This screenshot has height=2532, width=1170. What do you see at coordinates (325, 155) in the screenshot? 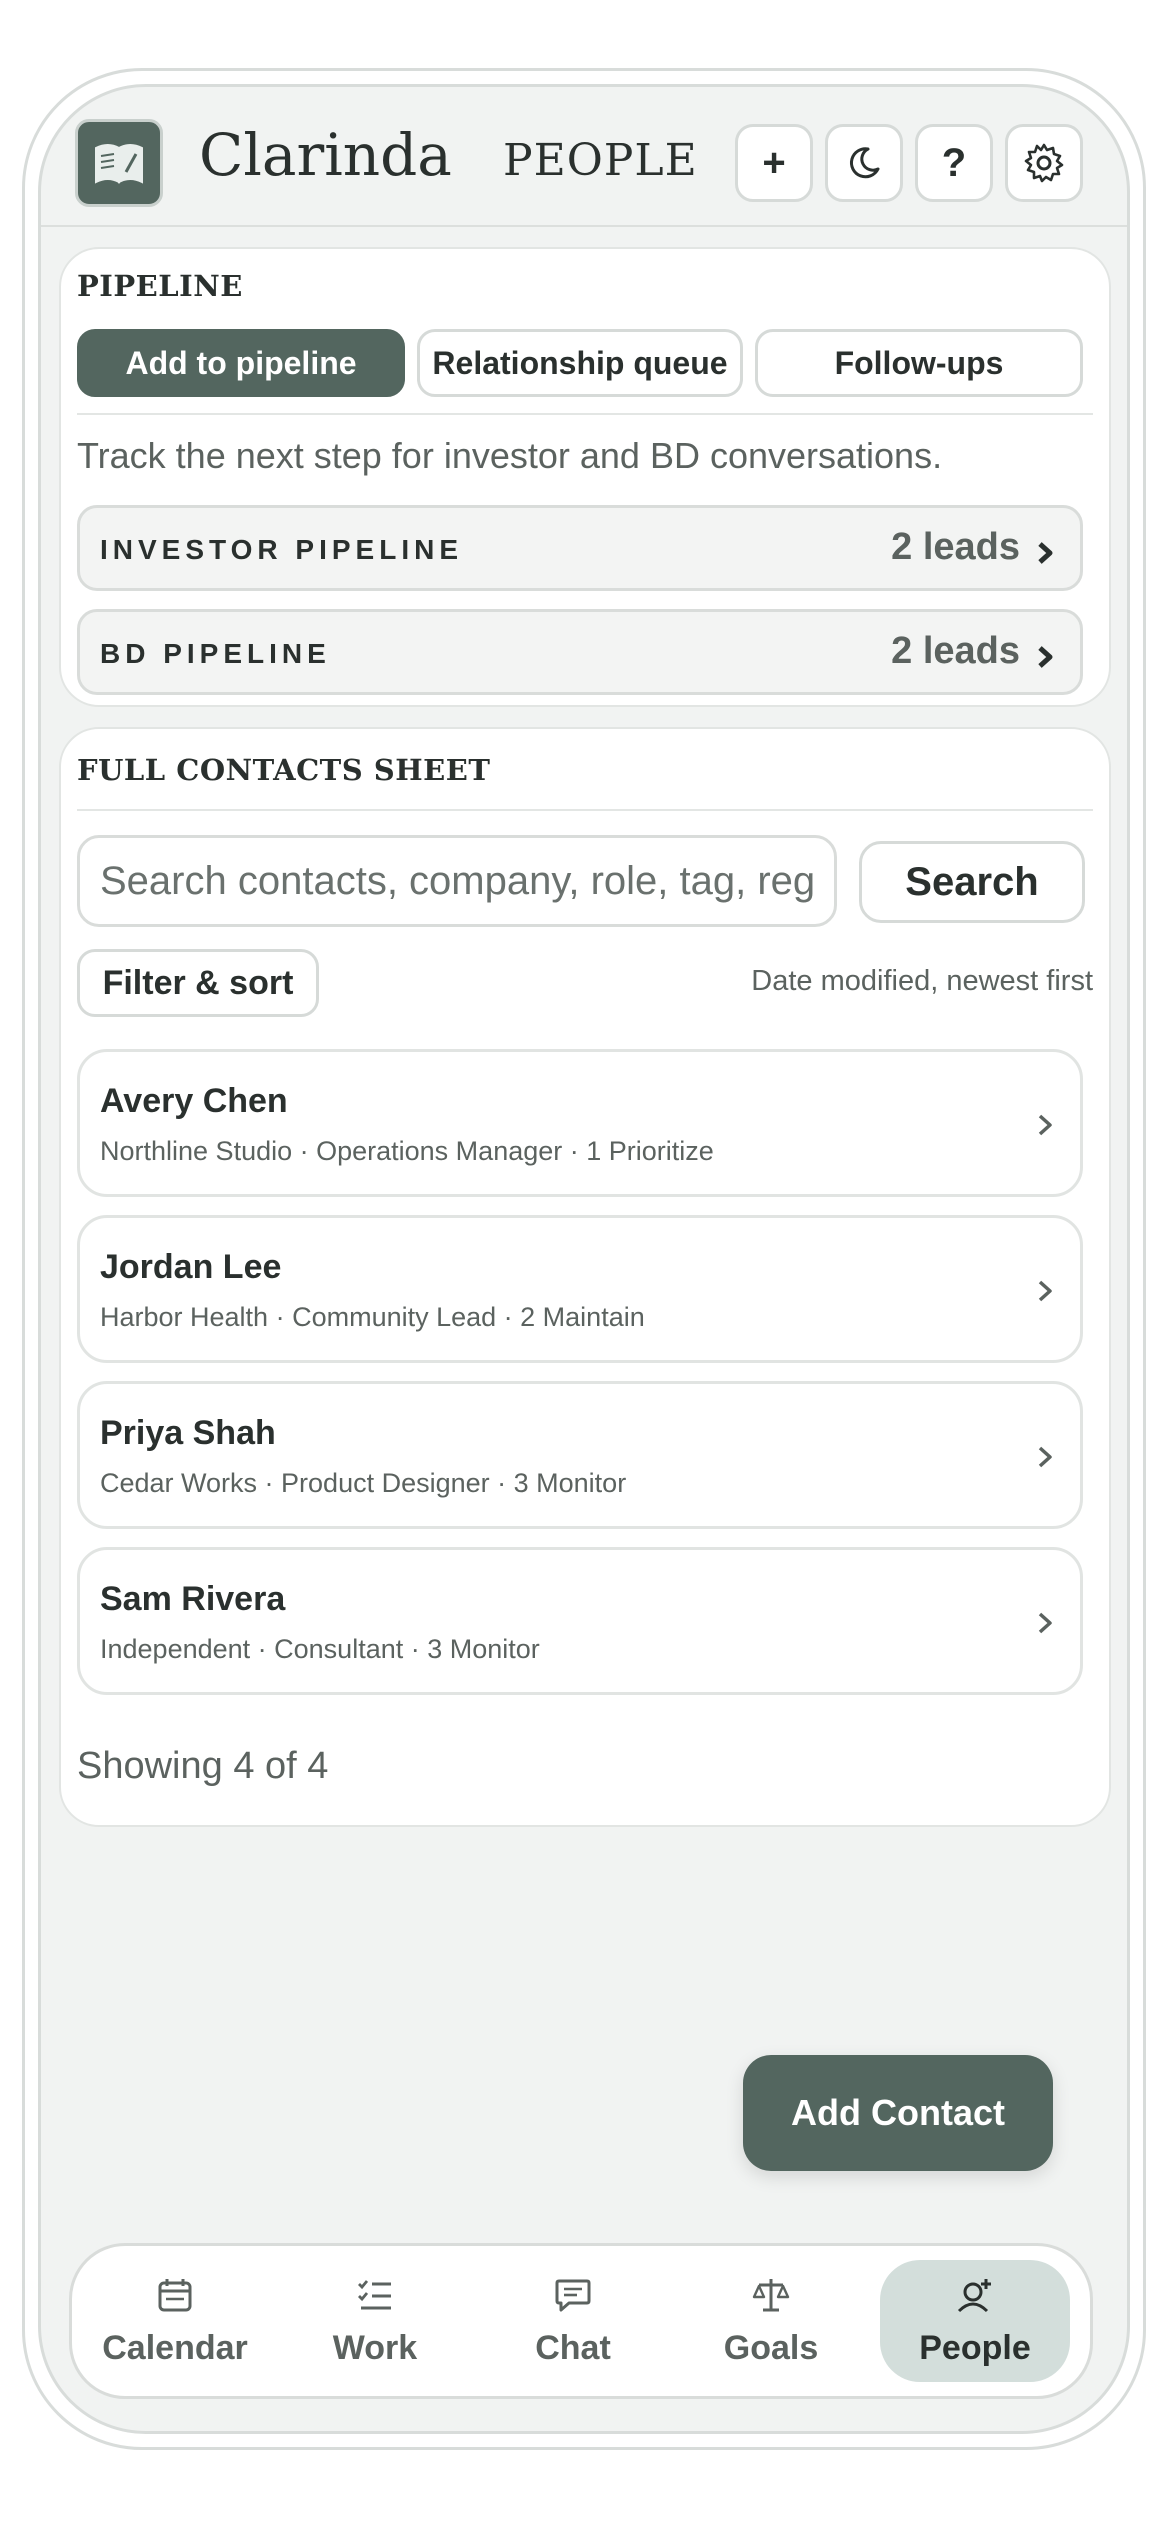
I see `app-title: Clarinda` at bounding box center [325, 155].